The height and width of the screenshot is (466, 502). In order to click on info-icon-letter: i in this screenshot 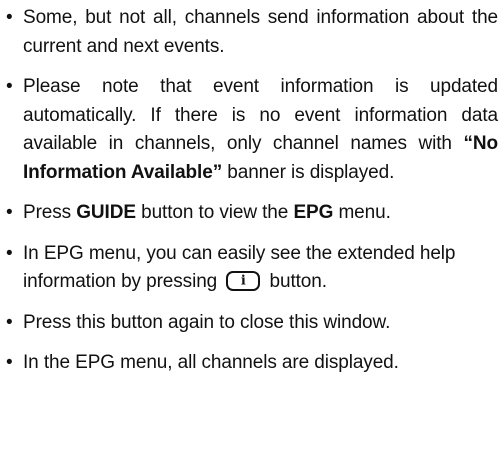, I will do `click(243, 281)`.